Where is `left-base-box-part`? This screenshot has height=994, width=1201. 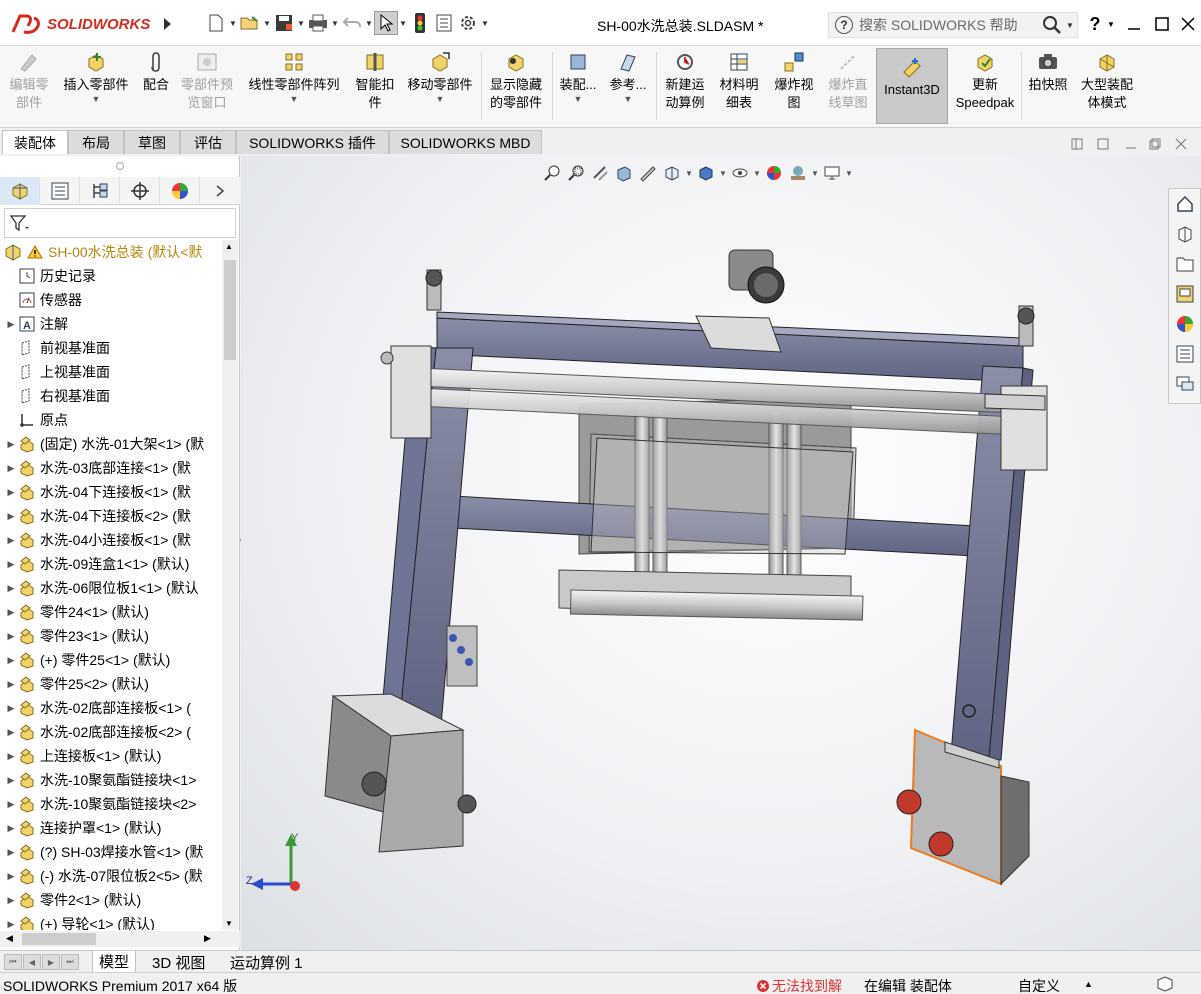
left-base-box-part is located at coordinates (400, 773).